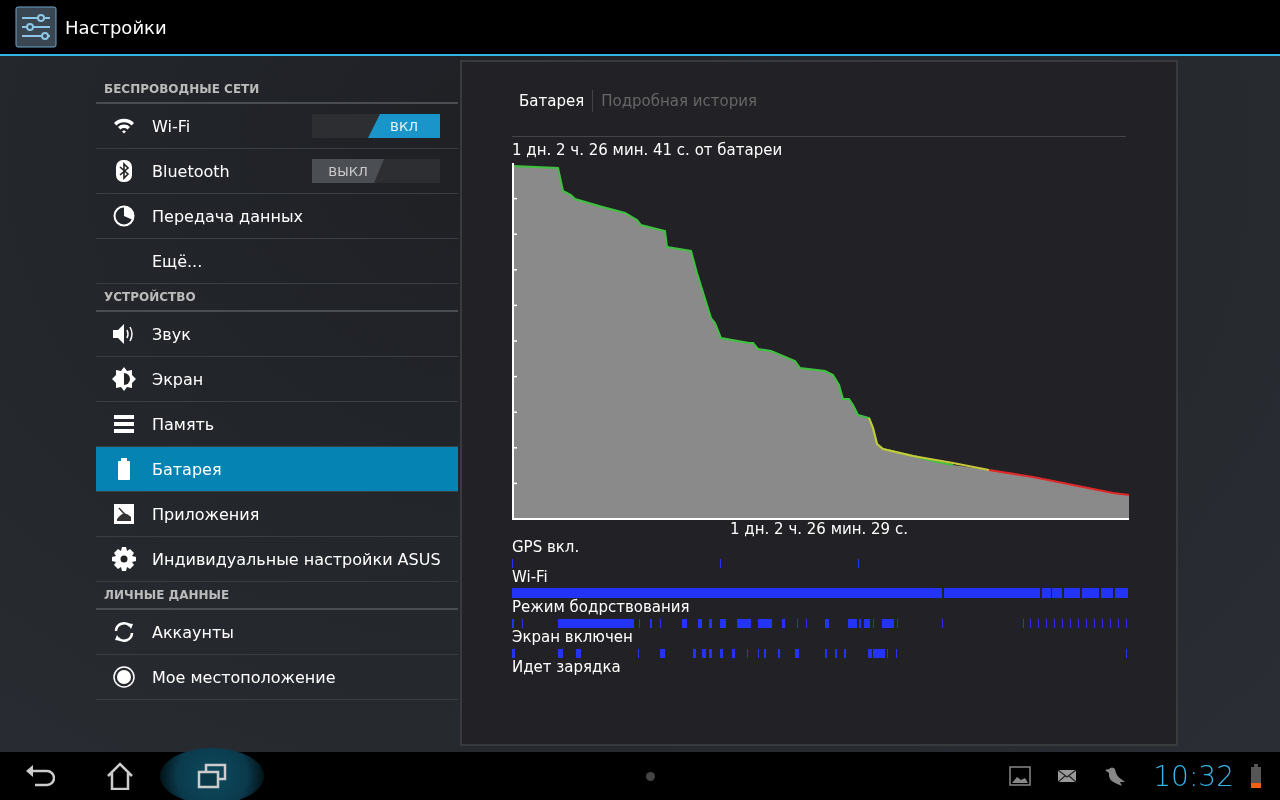 This screenshot has height=800, width=1280. Describe the element at coordinates (1020, 776) in the screenshot. I see `picture-icon` at that location.